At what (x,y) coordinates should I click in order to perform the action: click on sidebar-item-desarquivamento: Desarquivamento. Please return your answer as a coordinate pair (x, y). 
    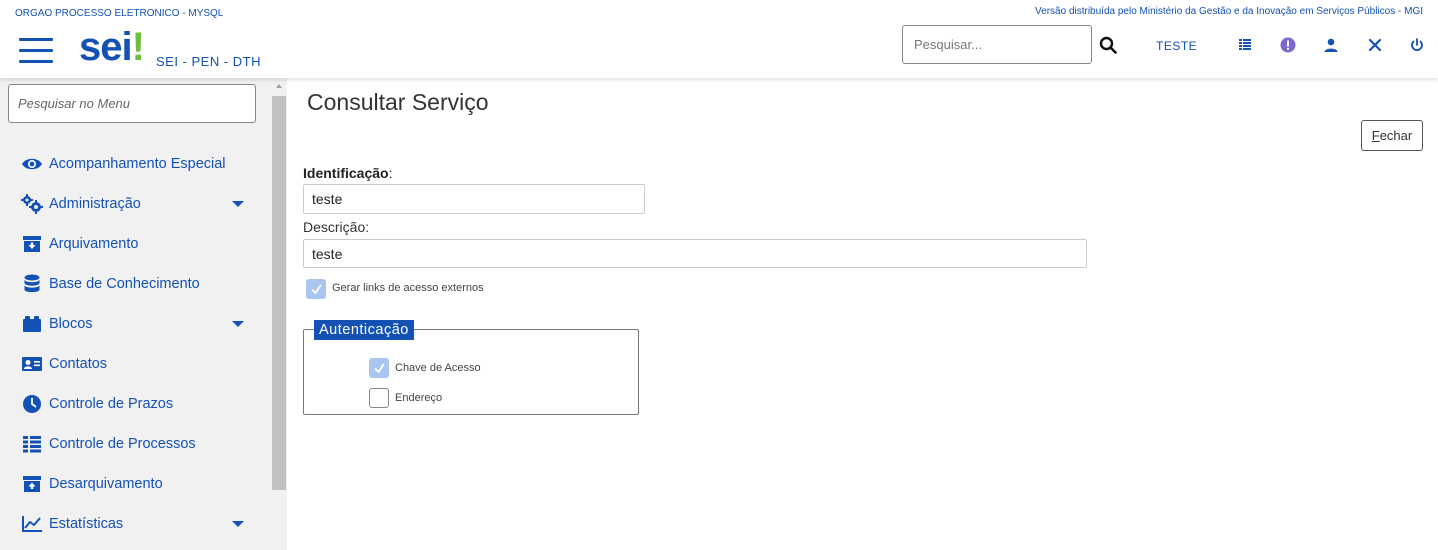
    Looking at the image, I should click on (134, 484).